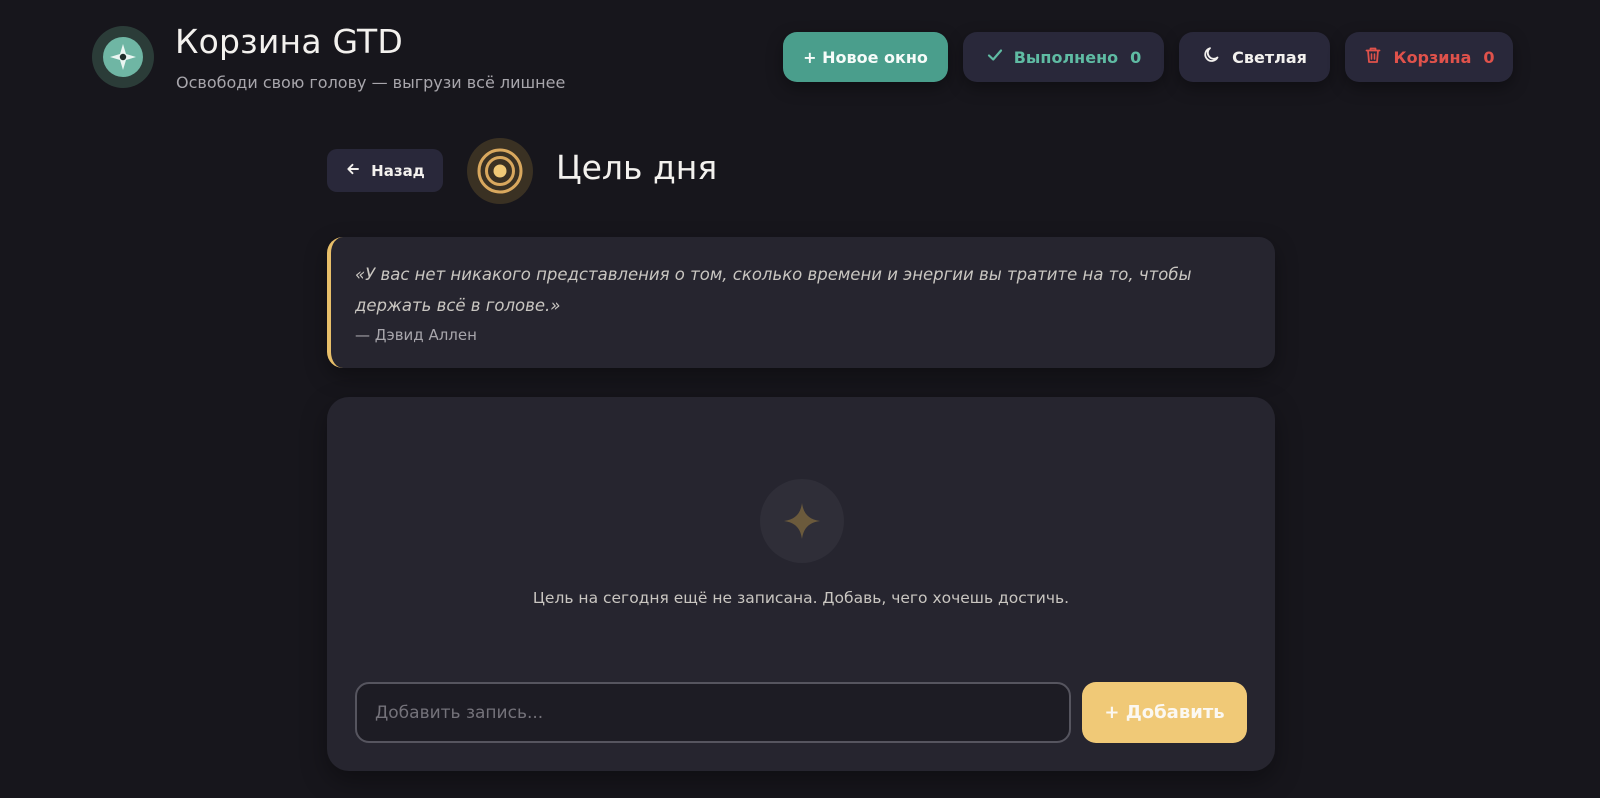 Image resolution: width=1600 pixels, height=798 pixels. Describe the element at coordinates (995, 57) in the screenshot. I see `check-icon` at that location.